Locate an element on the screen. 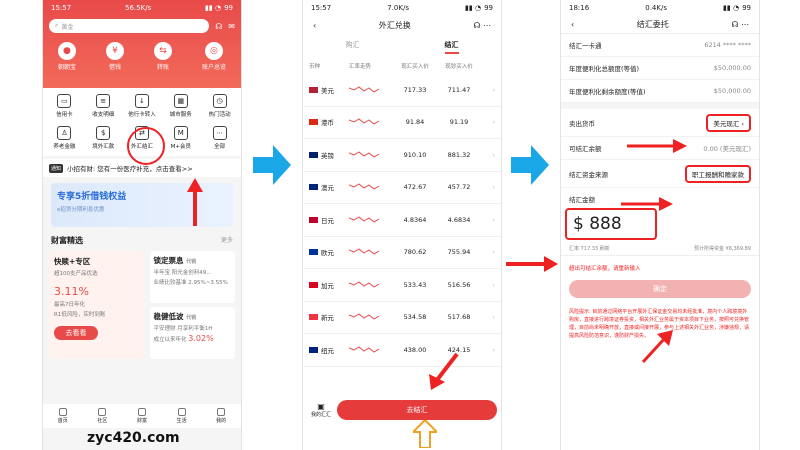 The height and width of the screenshot is (450, 800). message-icon: ✉ is located at coordinates (231, 26).